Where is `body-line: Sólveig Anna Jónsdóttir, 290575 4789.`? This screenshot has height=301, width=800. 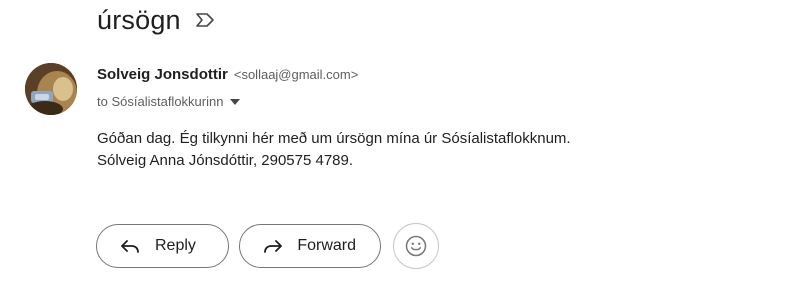
body-line: Sólveig Anna Jónsdóttir, 290575 4789. is located at coordinates (225, 160).